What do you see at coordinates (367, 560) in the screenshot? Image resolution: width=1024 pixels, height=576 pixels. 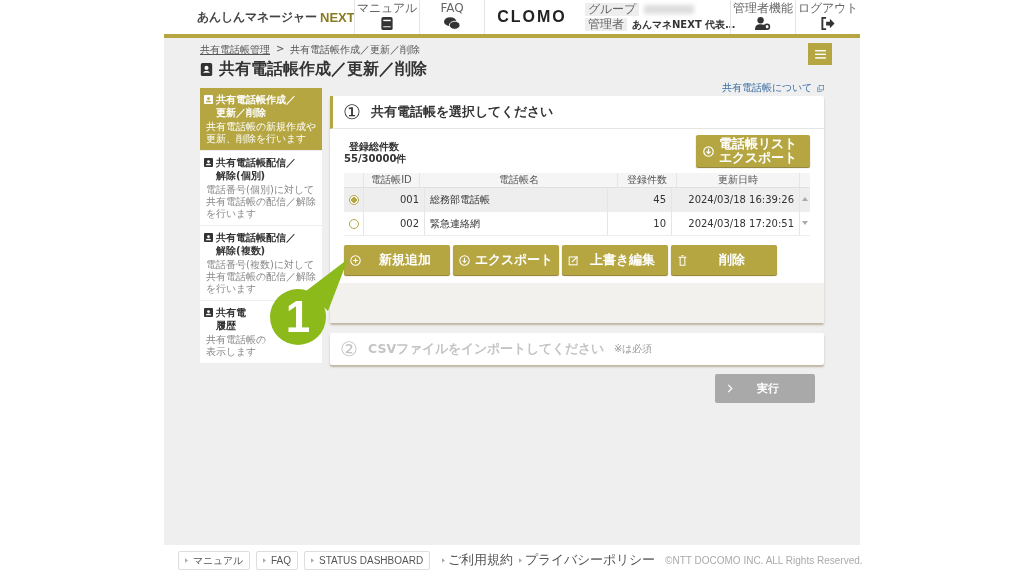 I see `footer-button: STATUS DASHBOARD` at bounding box center [367, 560].